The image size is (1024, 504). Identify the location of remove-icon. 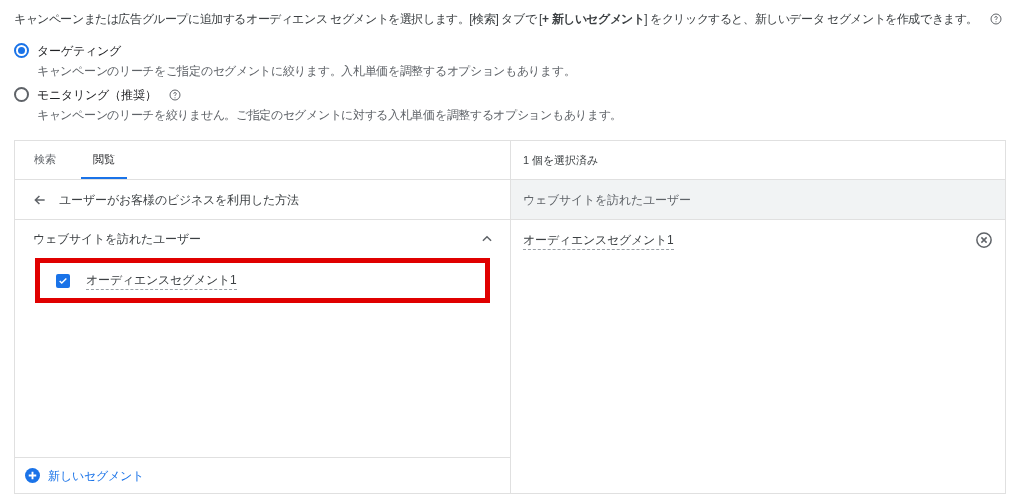
(984, 240).